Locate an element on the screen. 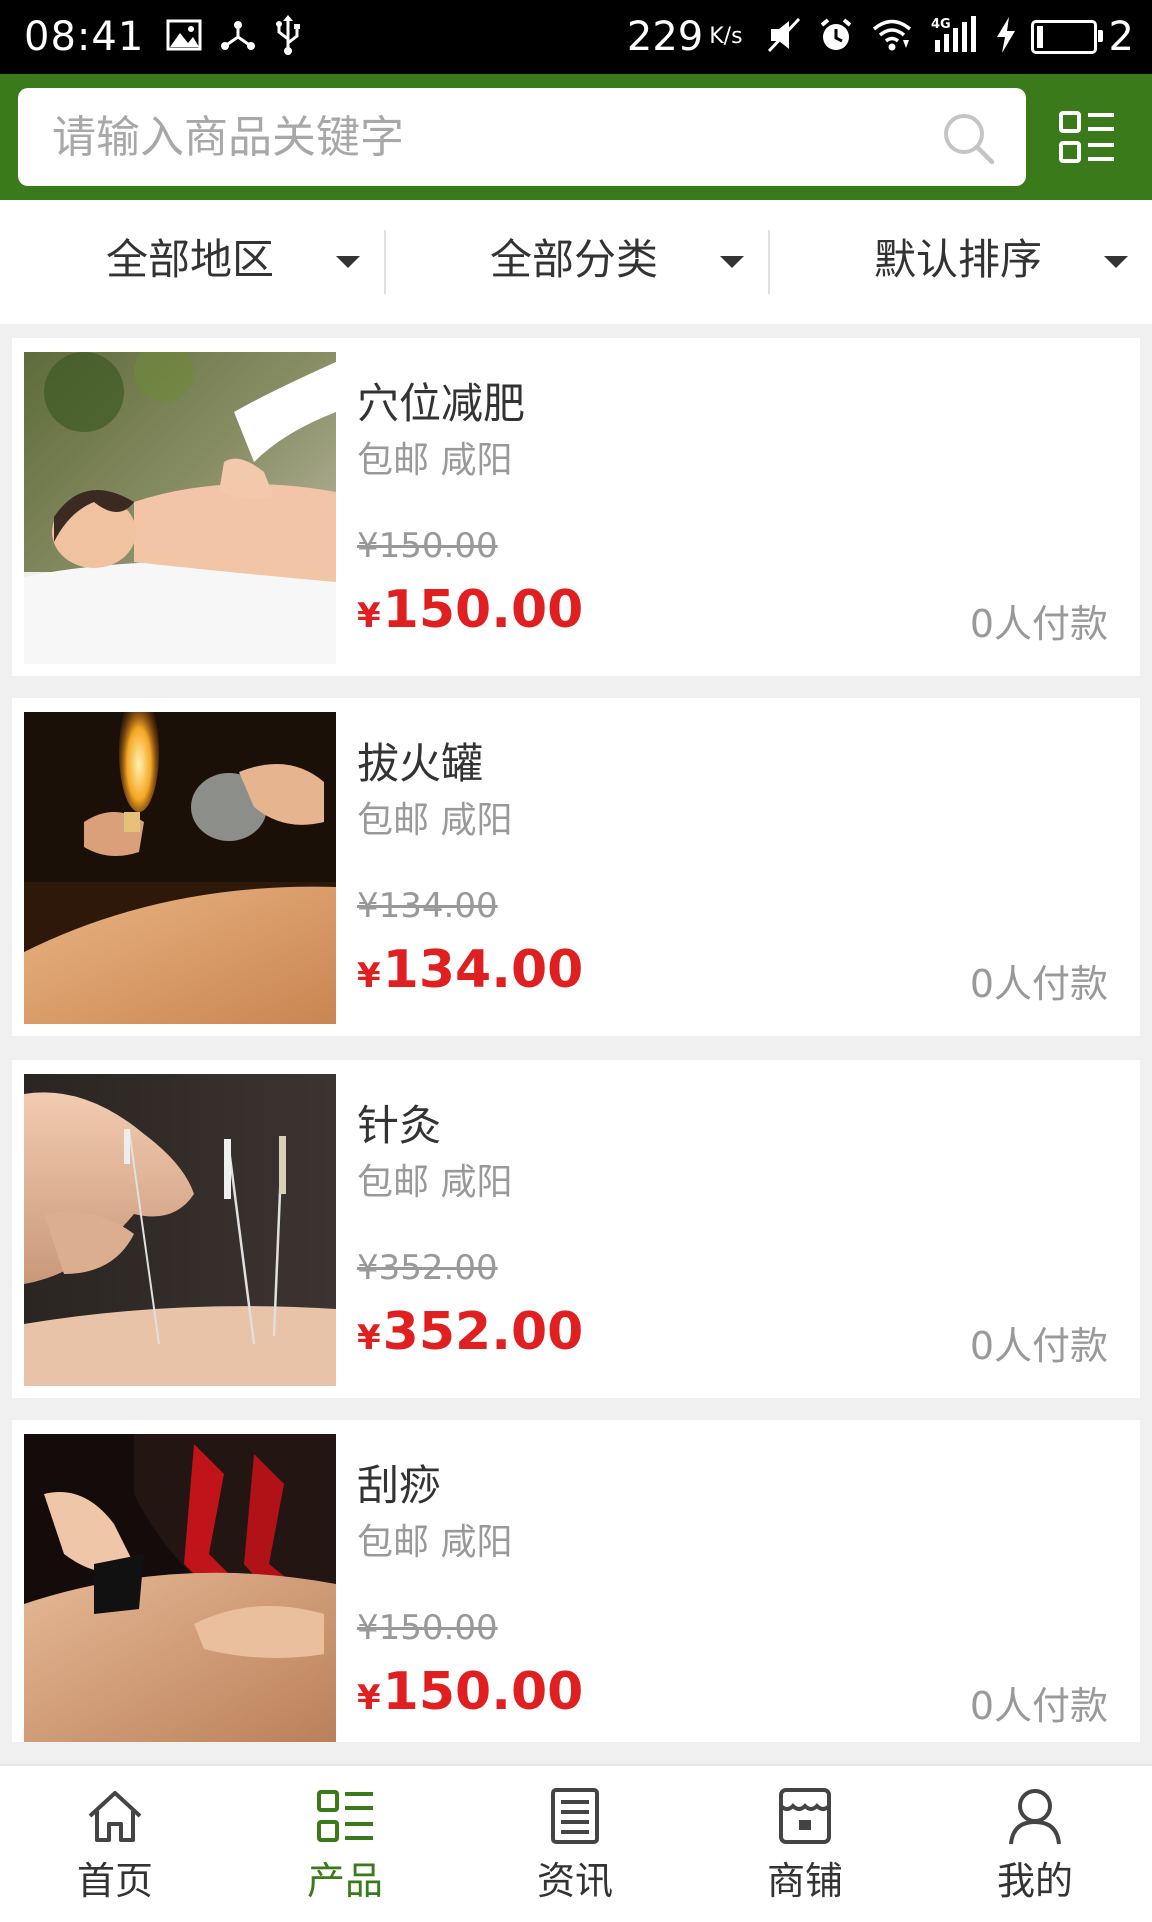  nav-profile: 我的 is located at coordinates (1035, 1844).